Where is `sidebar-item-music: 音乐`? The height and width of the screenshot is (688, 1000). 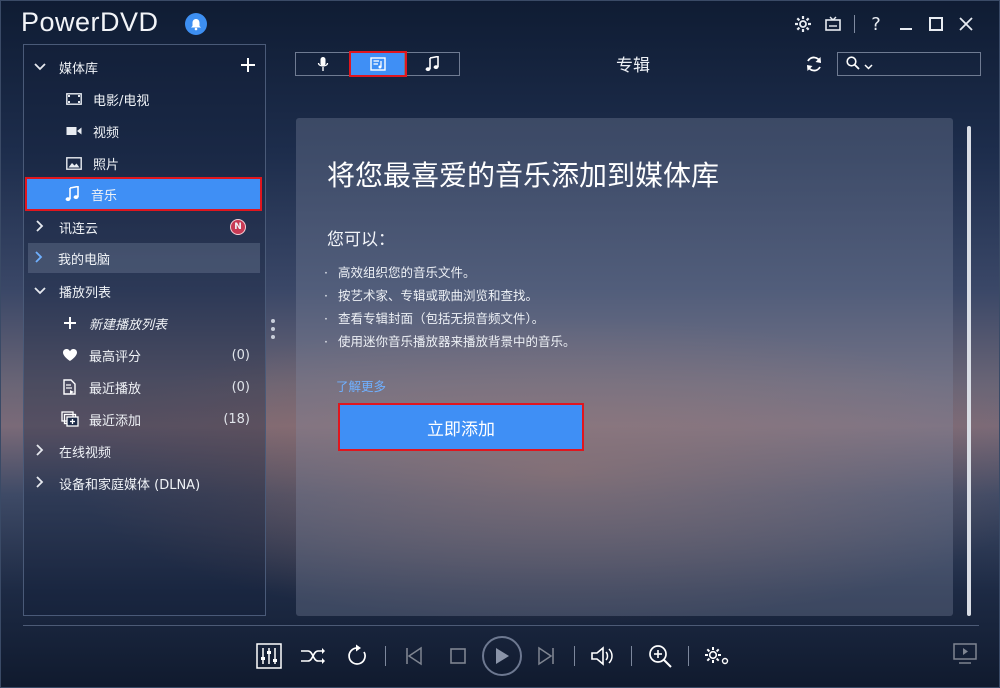 sidebar-item-music: 音乐 is located at coordinates (143, 194).